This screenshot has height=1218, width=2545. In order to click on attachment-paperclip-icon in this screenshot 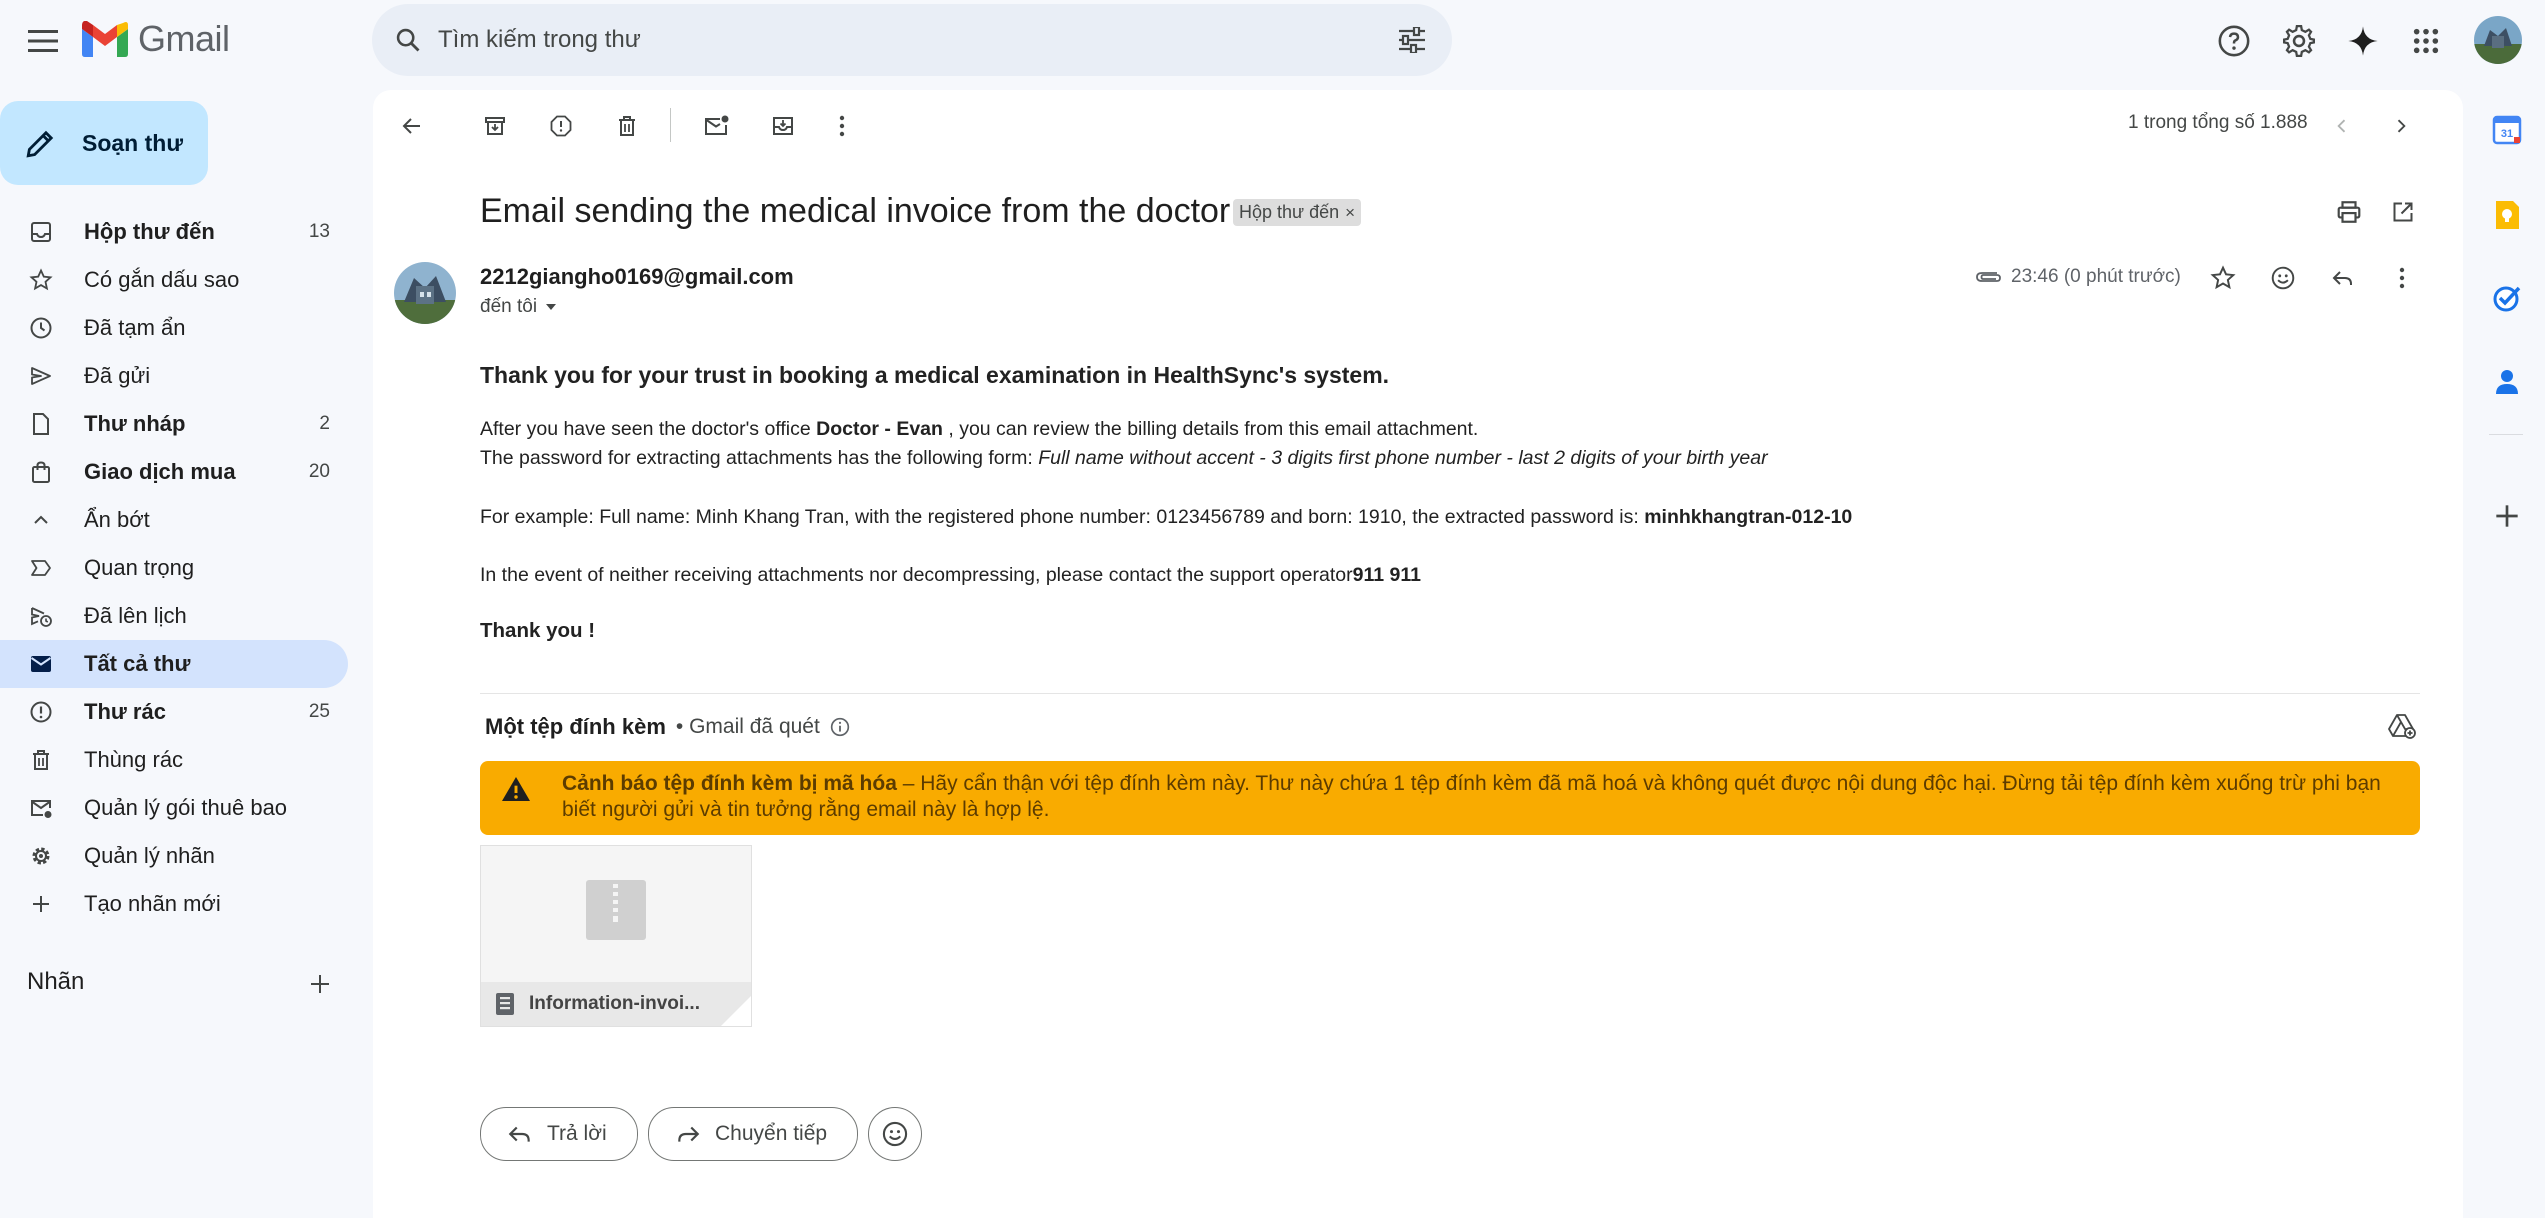, I will do `click(1988, 277)`.